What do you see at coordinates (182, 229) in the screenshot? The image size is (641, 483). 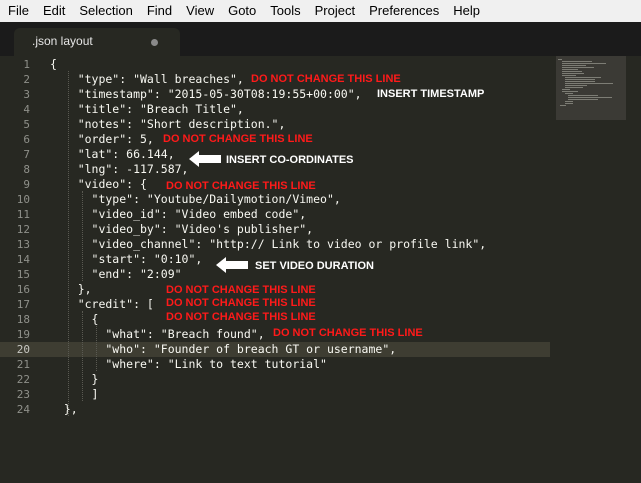 I see `code-line: "video_by": "Video's publisher",` at bounding box center [182, 229].